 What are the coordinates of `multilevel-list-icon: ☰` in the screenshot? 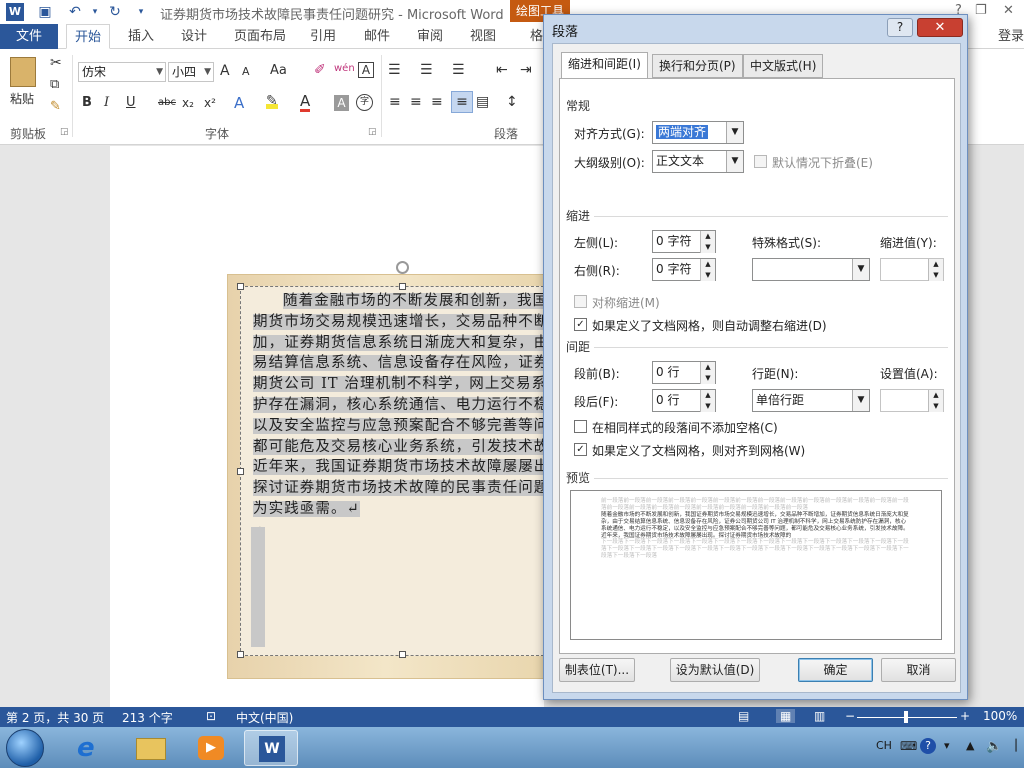 It's located at (458, 70).